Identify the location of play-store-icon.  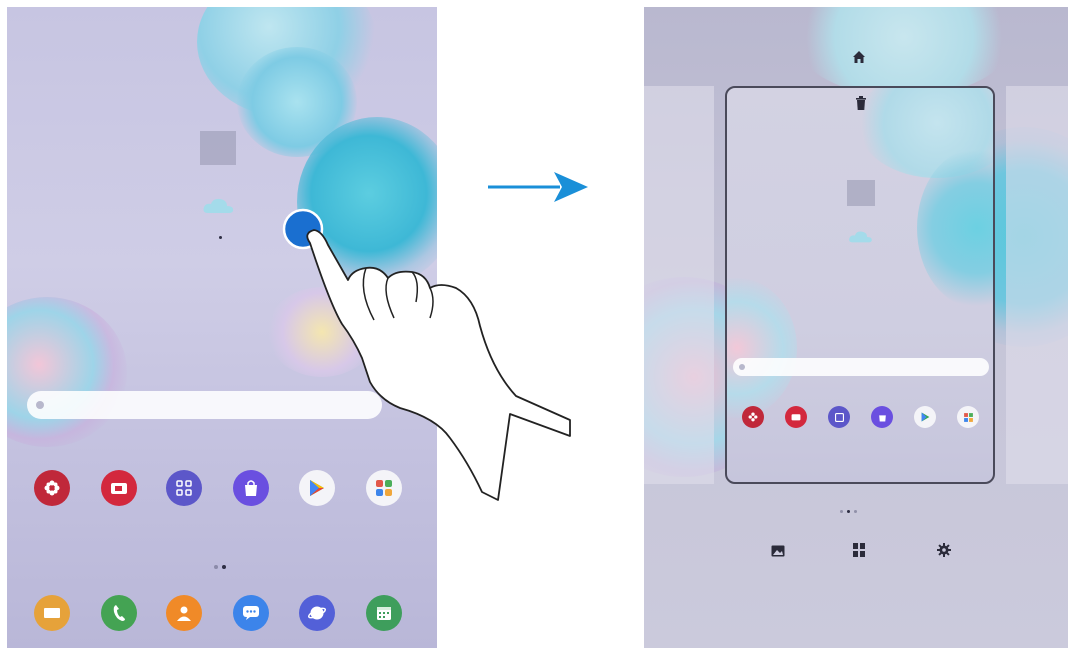
(925, 417).